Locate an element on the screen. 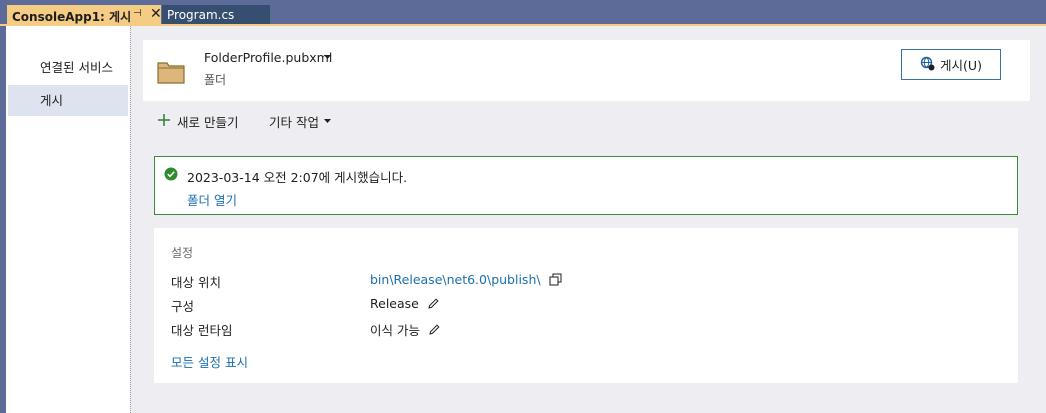  more-actions-button: 기타 작업 is located at coordinates (300, 121).